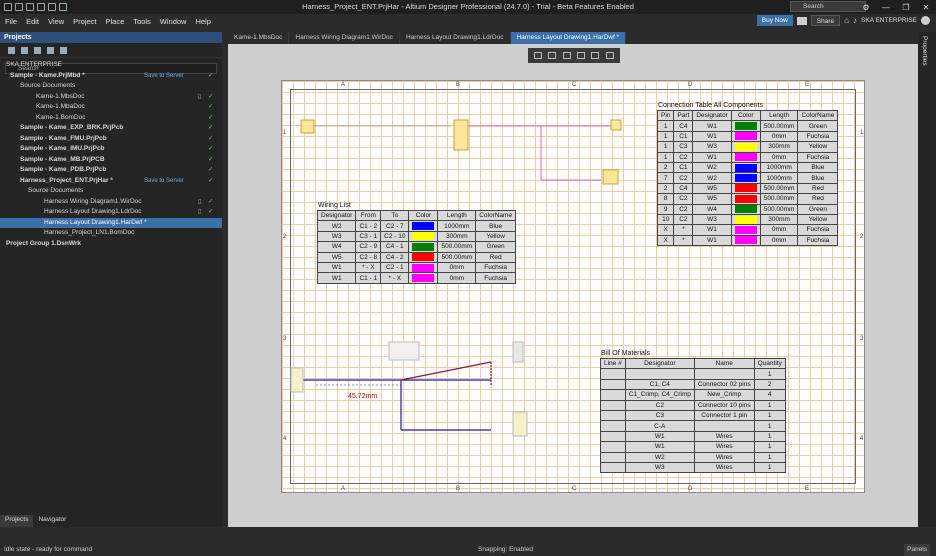 The width and height of the screenshot is (936, 556). What do you see at coordinates (11, 21) in the screenshot?
I see `menu-item: File` at bounding box center [11, 21].